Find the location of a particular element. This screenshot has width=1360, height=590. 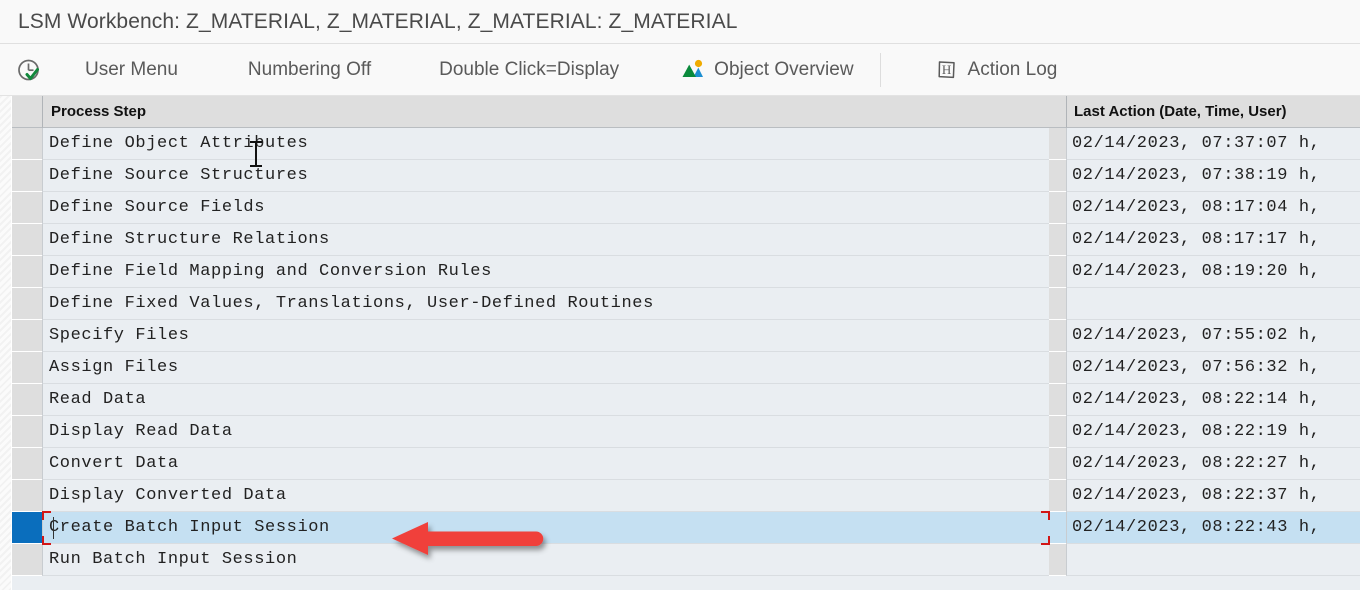

user-menu-label: User Menu is located at coordinates (131, 69).